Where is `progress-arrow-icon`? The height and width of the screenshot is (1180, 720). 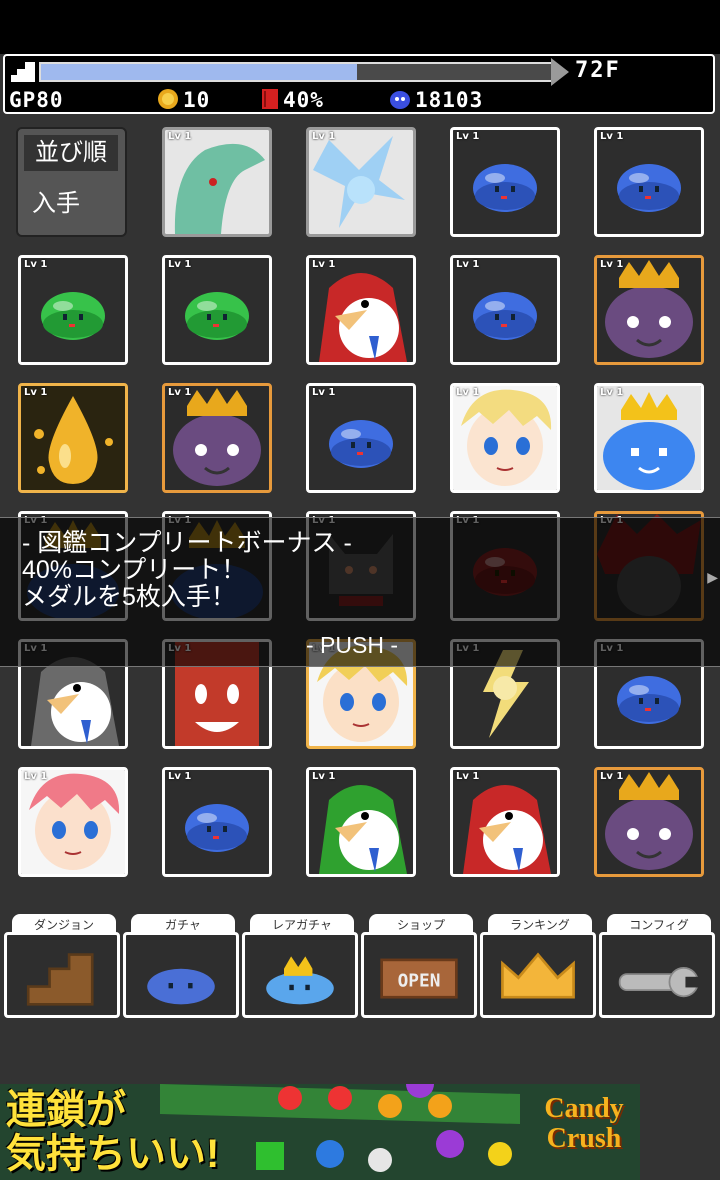 progress-arrow-icon is located at coordinates (560, 72).